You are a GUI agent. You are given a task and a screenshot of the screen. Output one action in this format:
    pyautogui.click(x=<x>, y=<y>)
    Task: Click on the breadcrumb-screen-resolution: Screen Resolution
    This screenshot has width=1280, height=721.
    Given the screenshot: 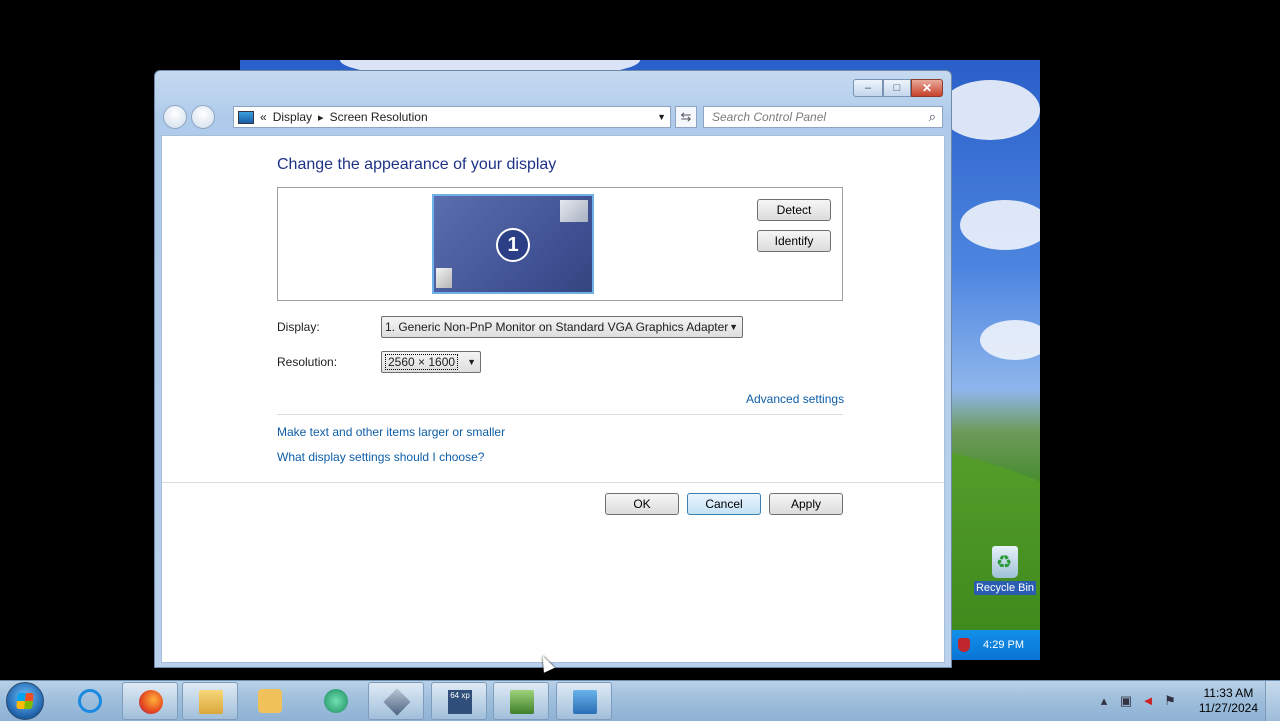 What is the action you would take?
    pyautogui.click(x=379, y=117)
    